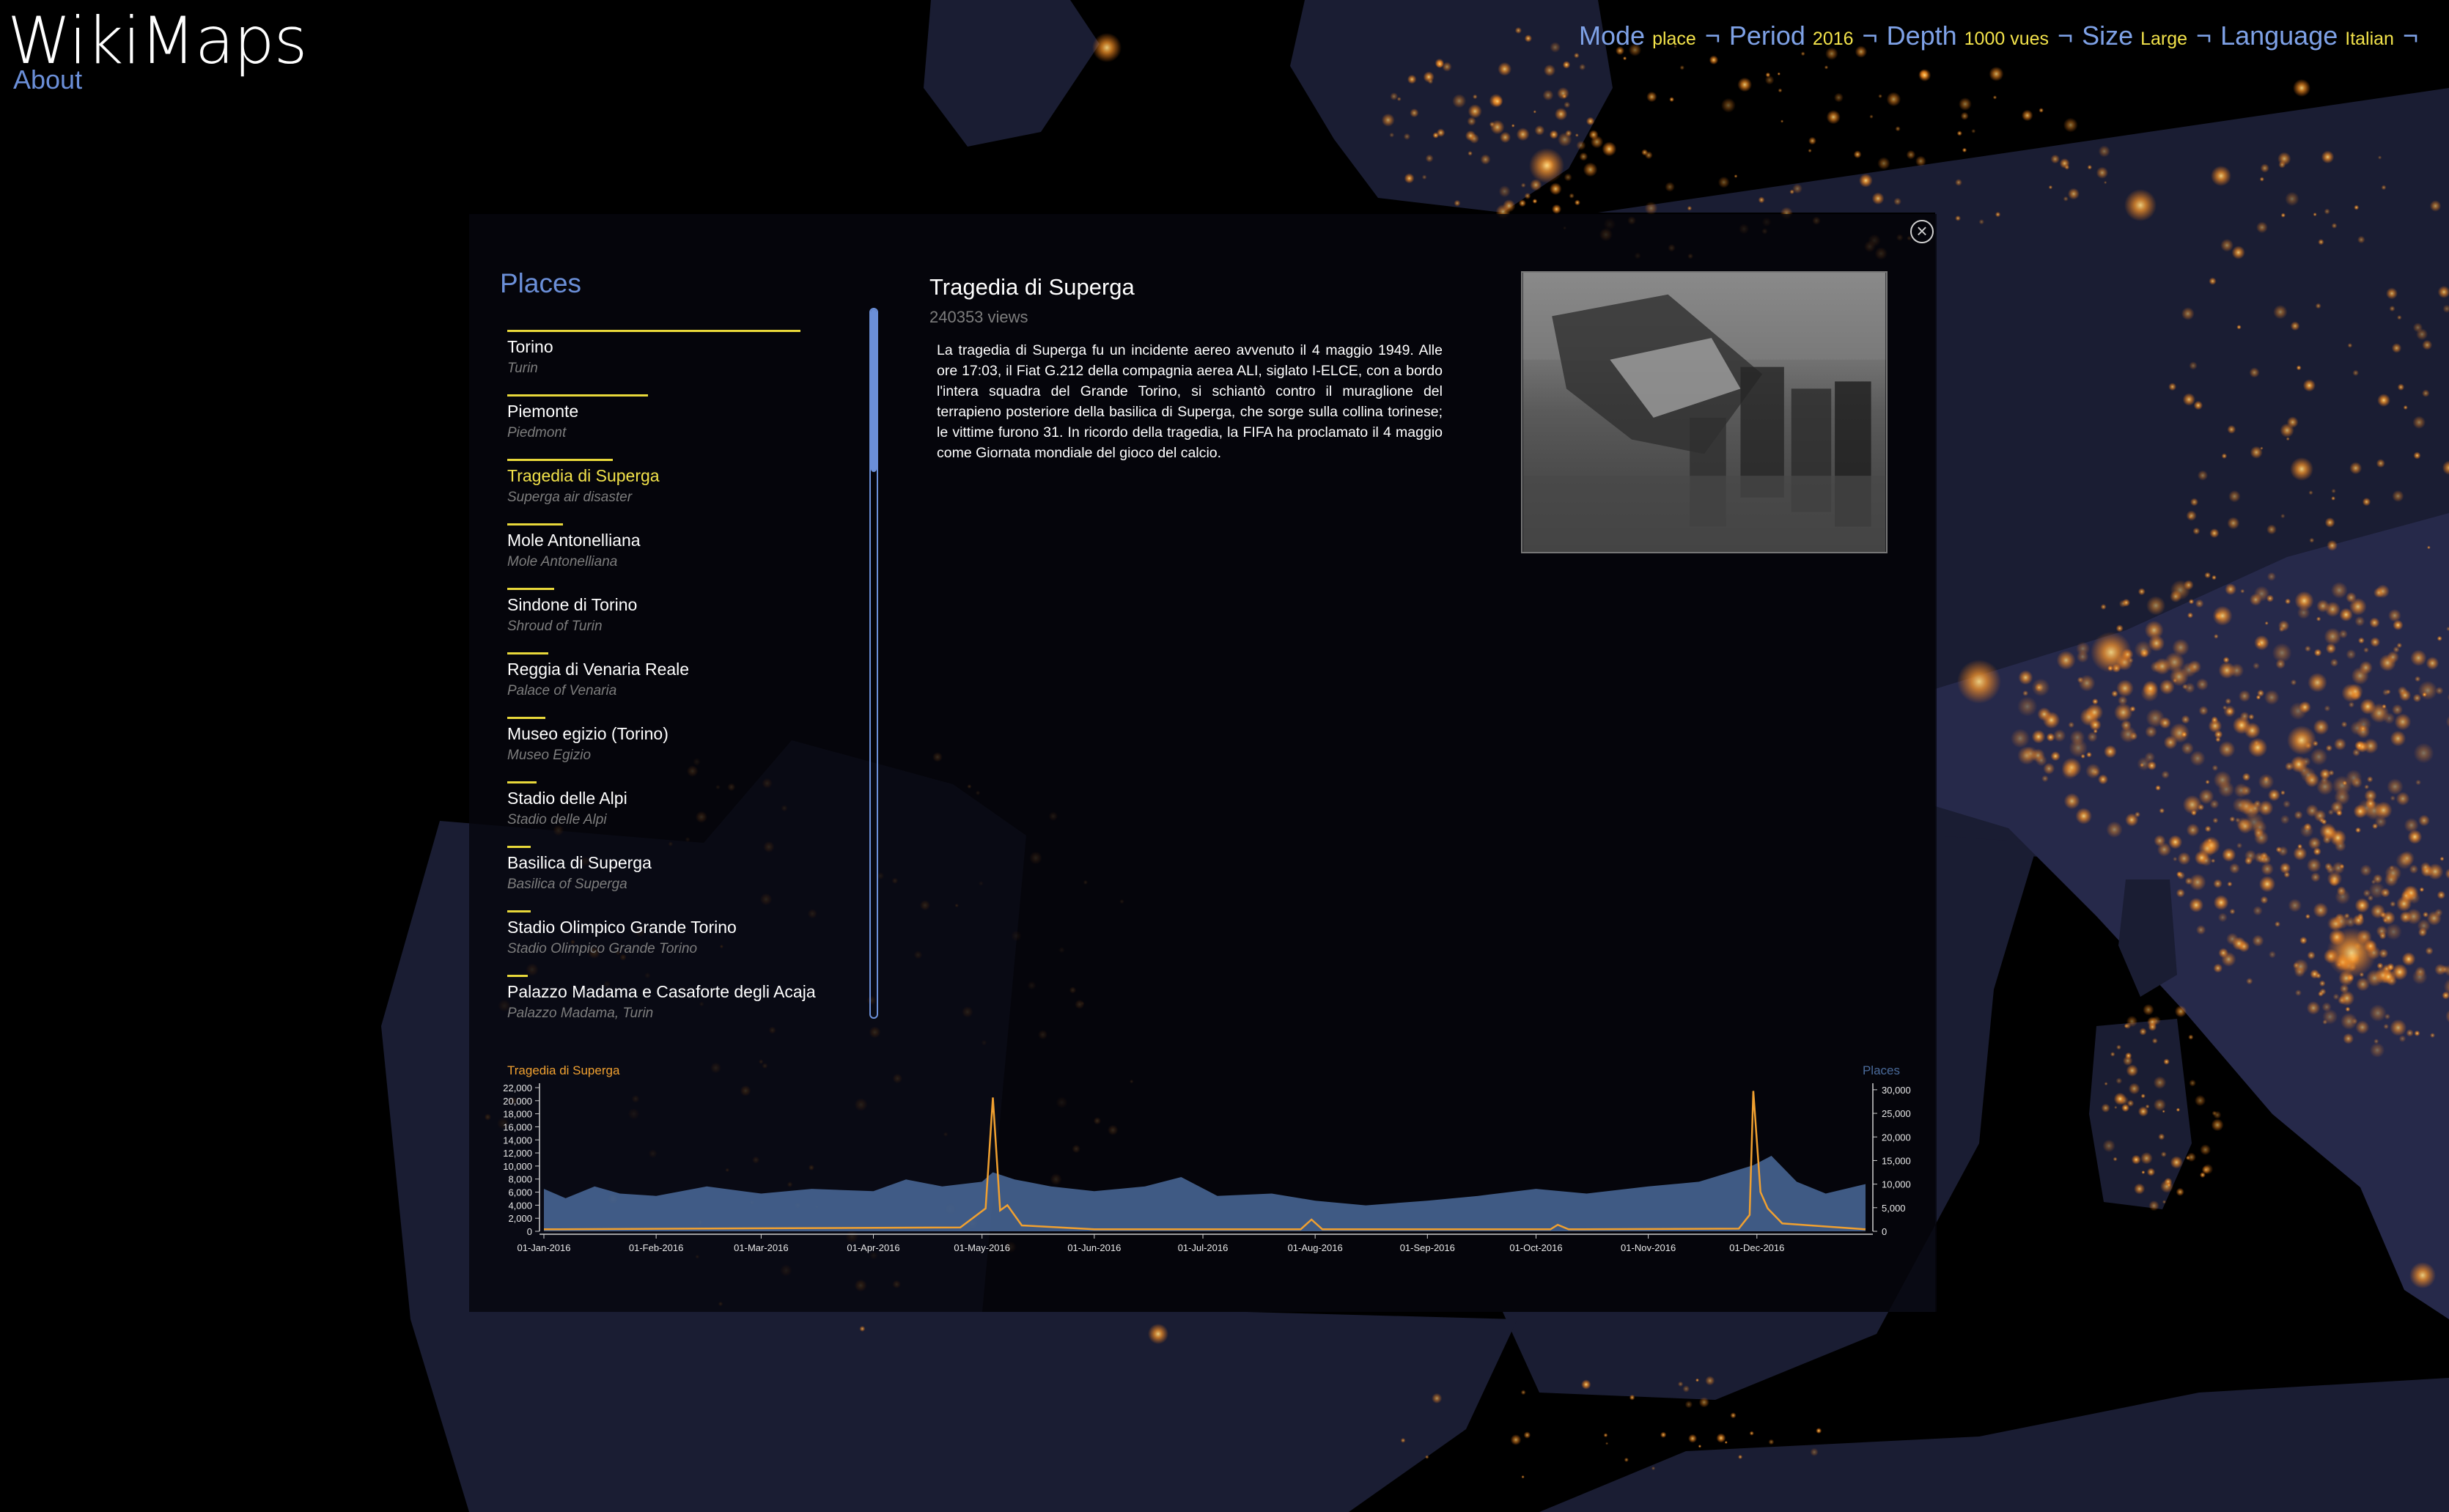 This screenshot has width=2449, height=1512. Describe the element at coordinates (683, 360) in the screenshot. I see `list-item: Torino Turin` at that location.